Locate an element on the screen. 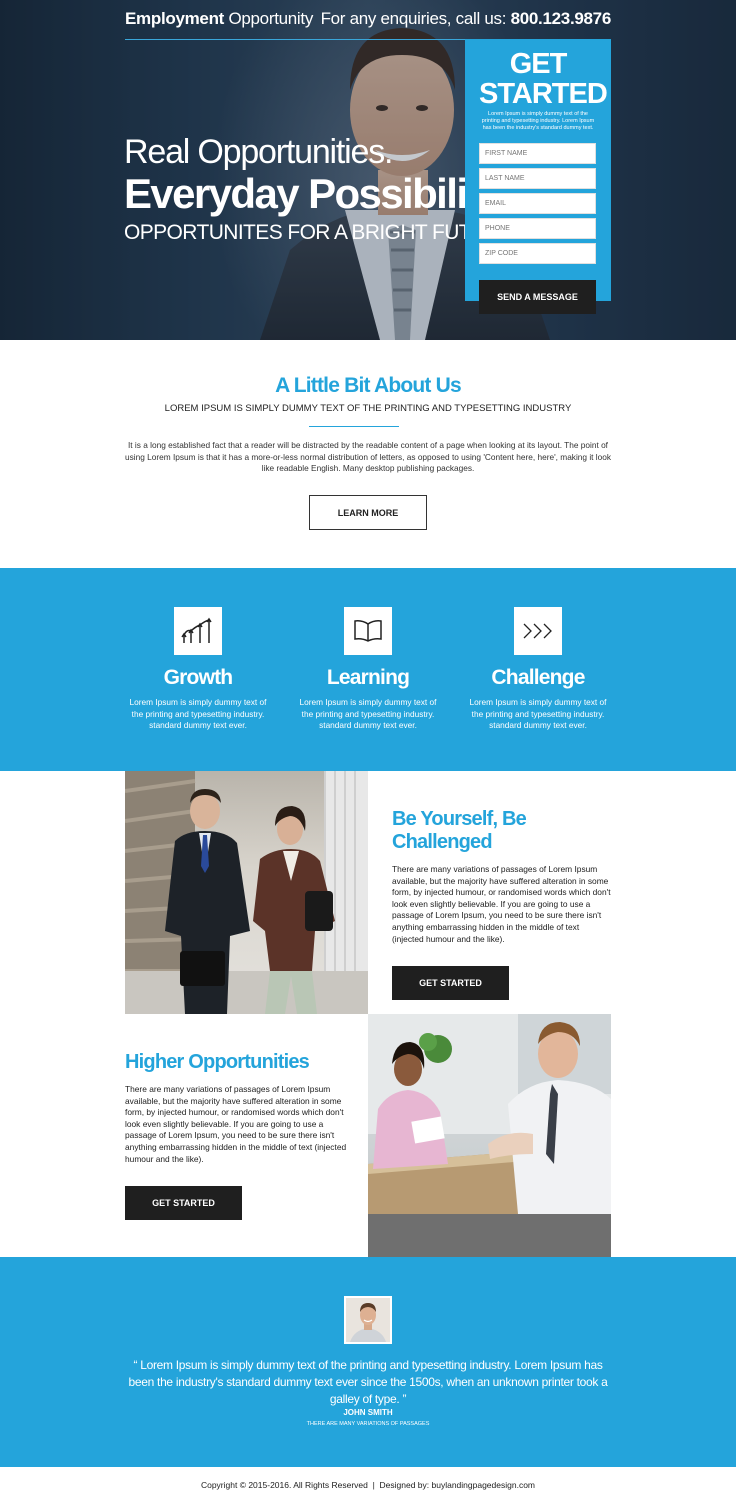  testimonial-name: JOHN SMITH is located at coordinates (368, 1412).